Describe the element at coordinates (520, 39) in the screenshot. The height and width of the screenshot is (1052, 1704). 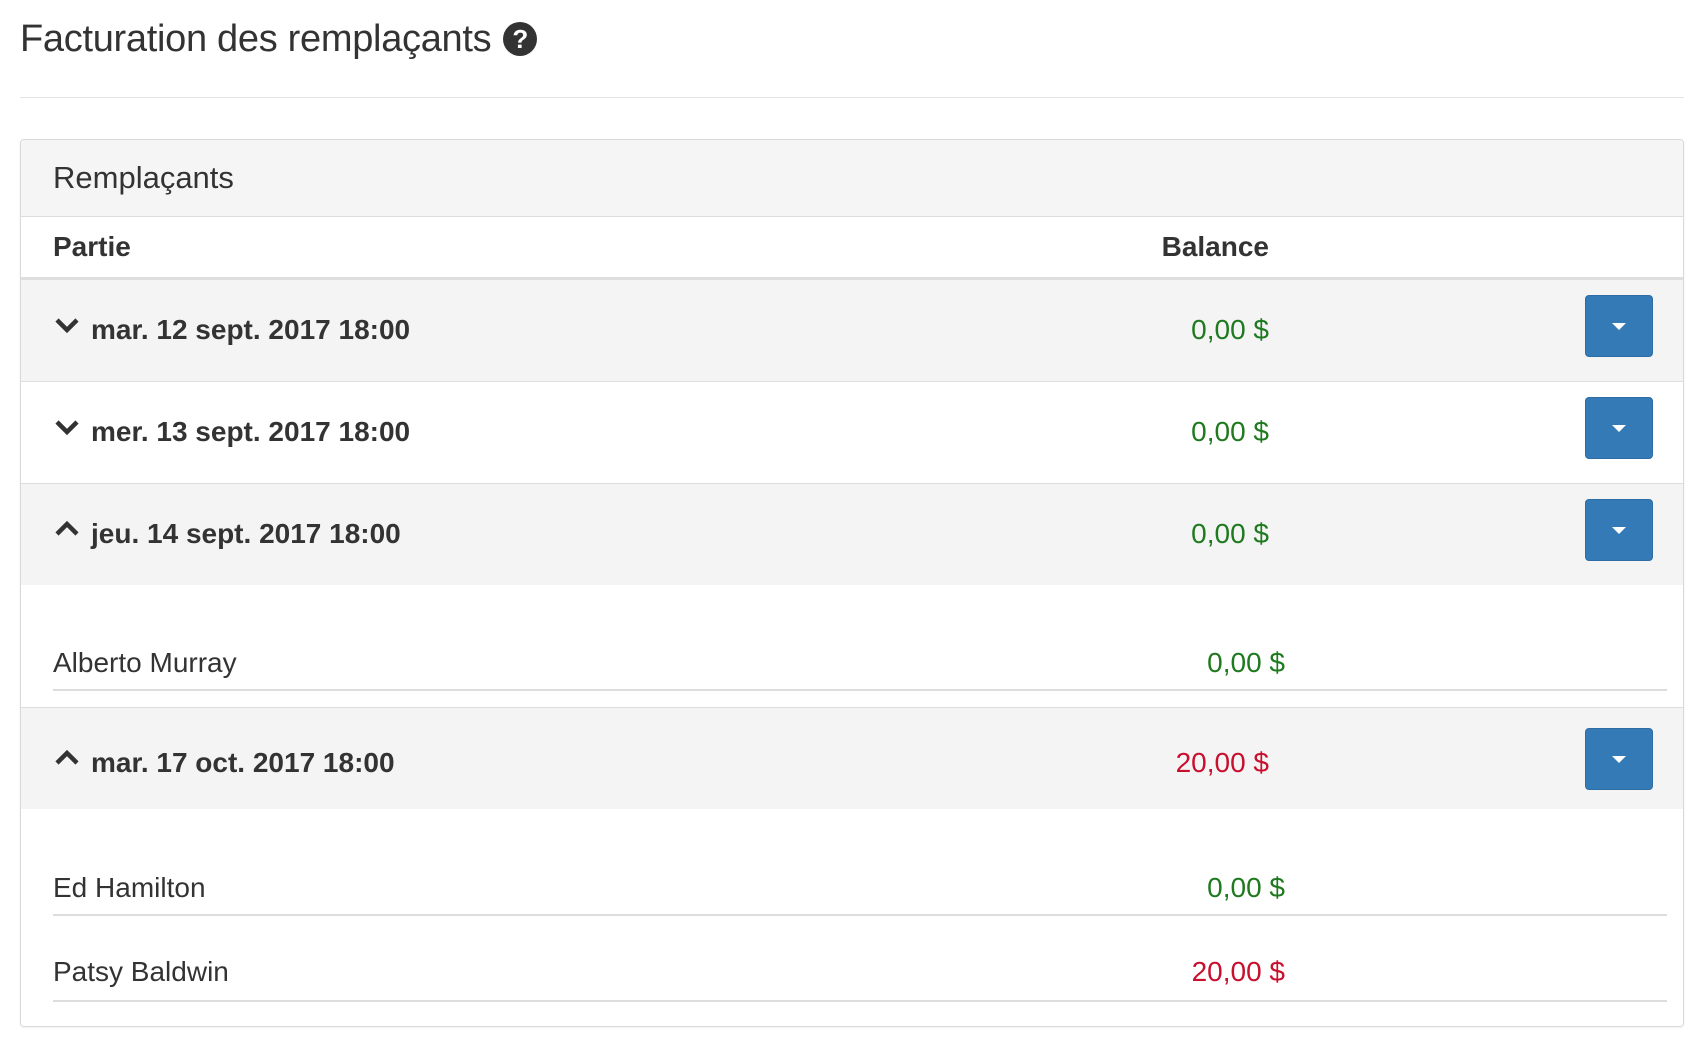
I see `question-circle-icon: ?` at that location.